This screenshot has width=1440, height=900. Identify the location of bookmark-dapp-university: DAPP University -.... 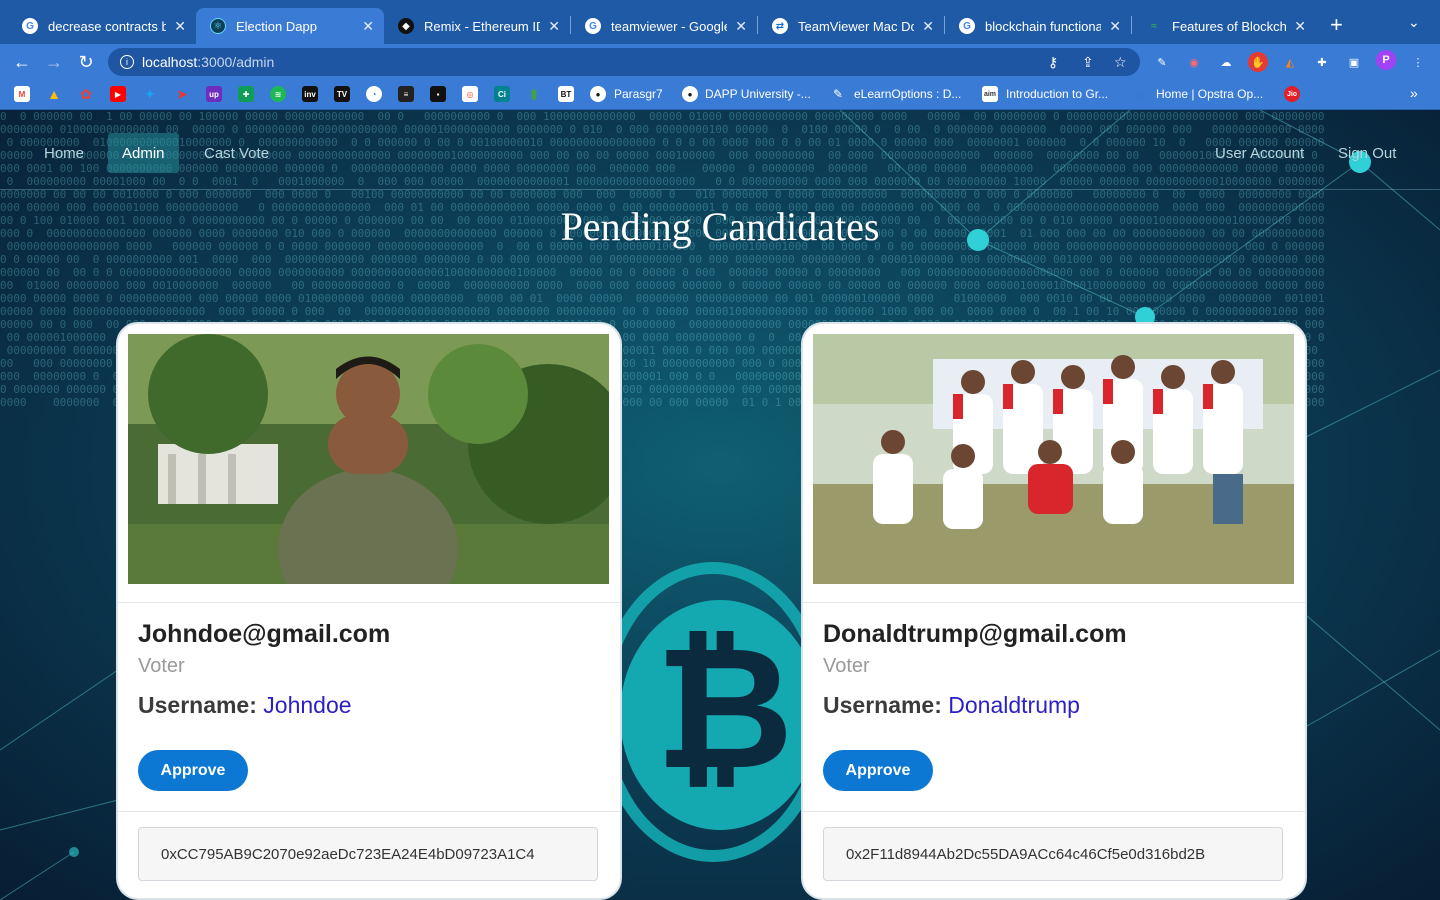
(758, 94).